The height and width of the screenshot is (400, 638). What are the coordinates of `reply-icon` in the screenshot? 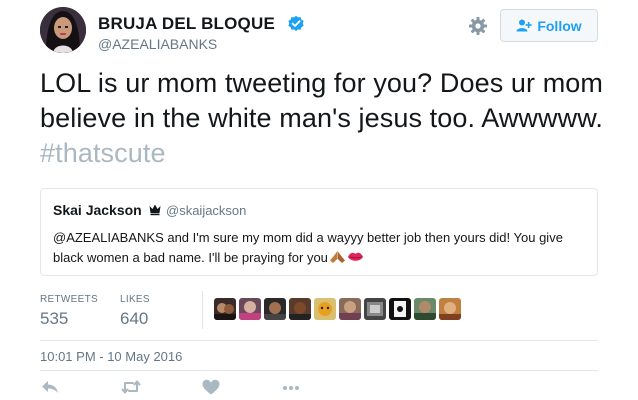 It's located at (51, 387).